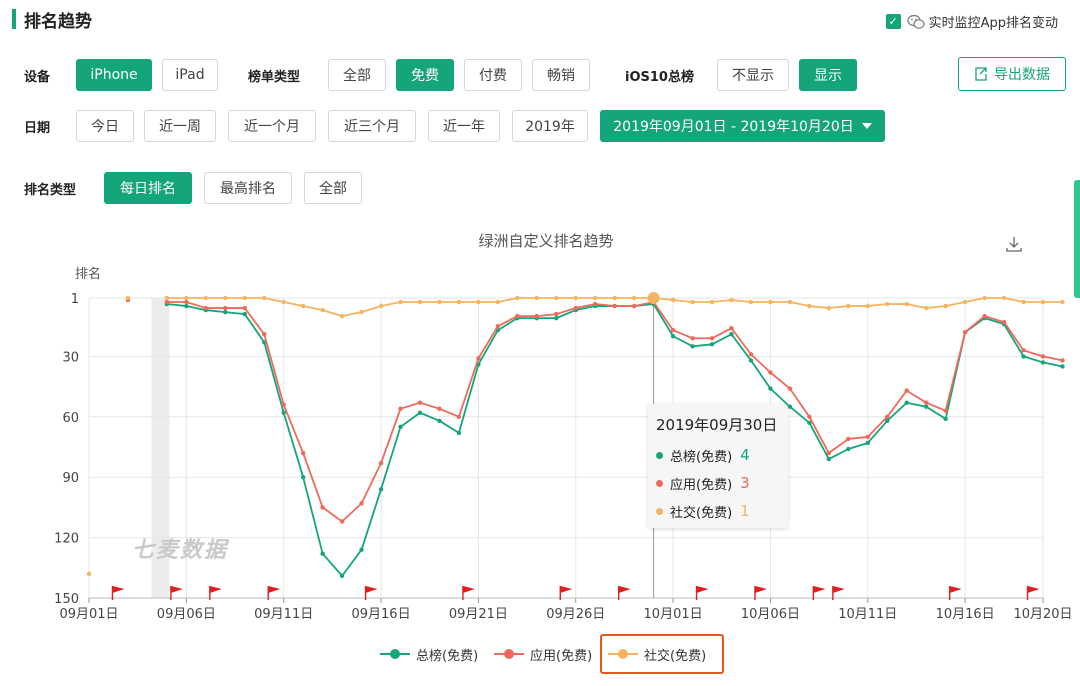  I want to click on export-data-button: 导出数据, so click(1012, 74).